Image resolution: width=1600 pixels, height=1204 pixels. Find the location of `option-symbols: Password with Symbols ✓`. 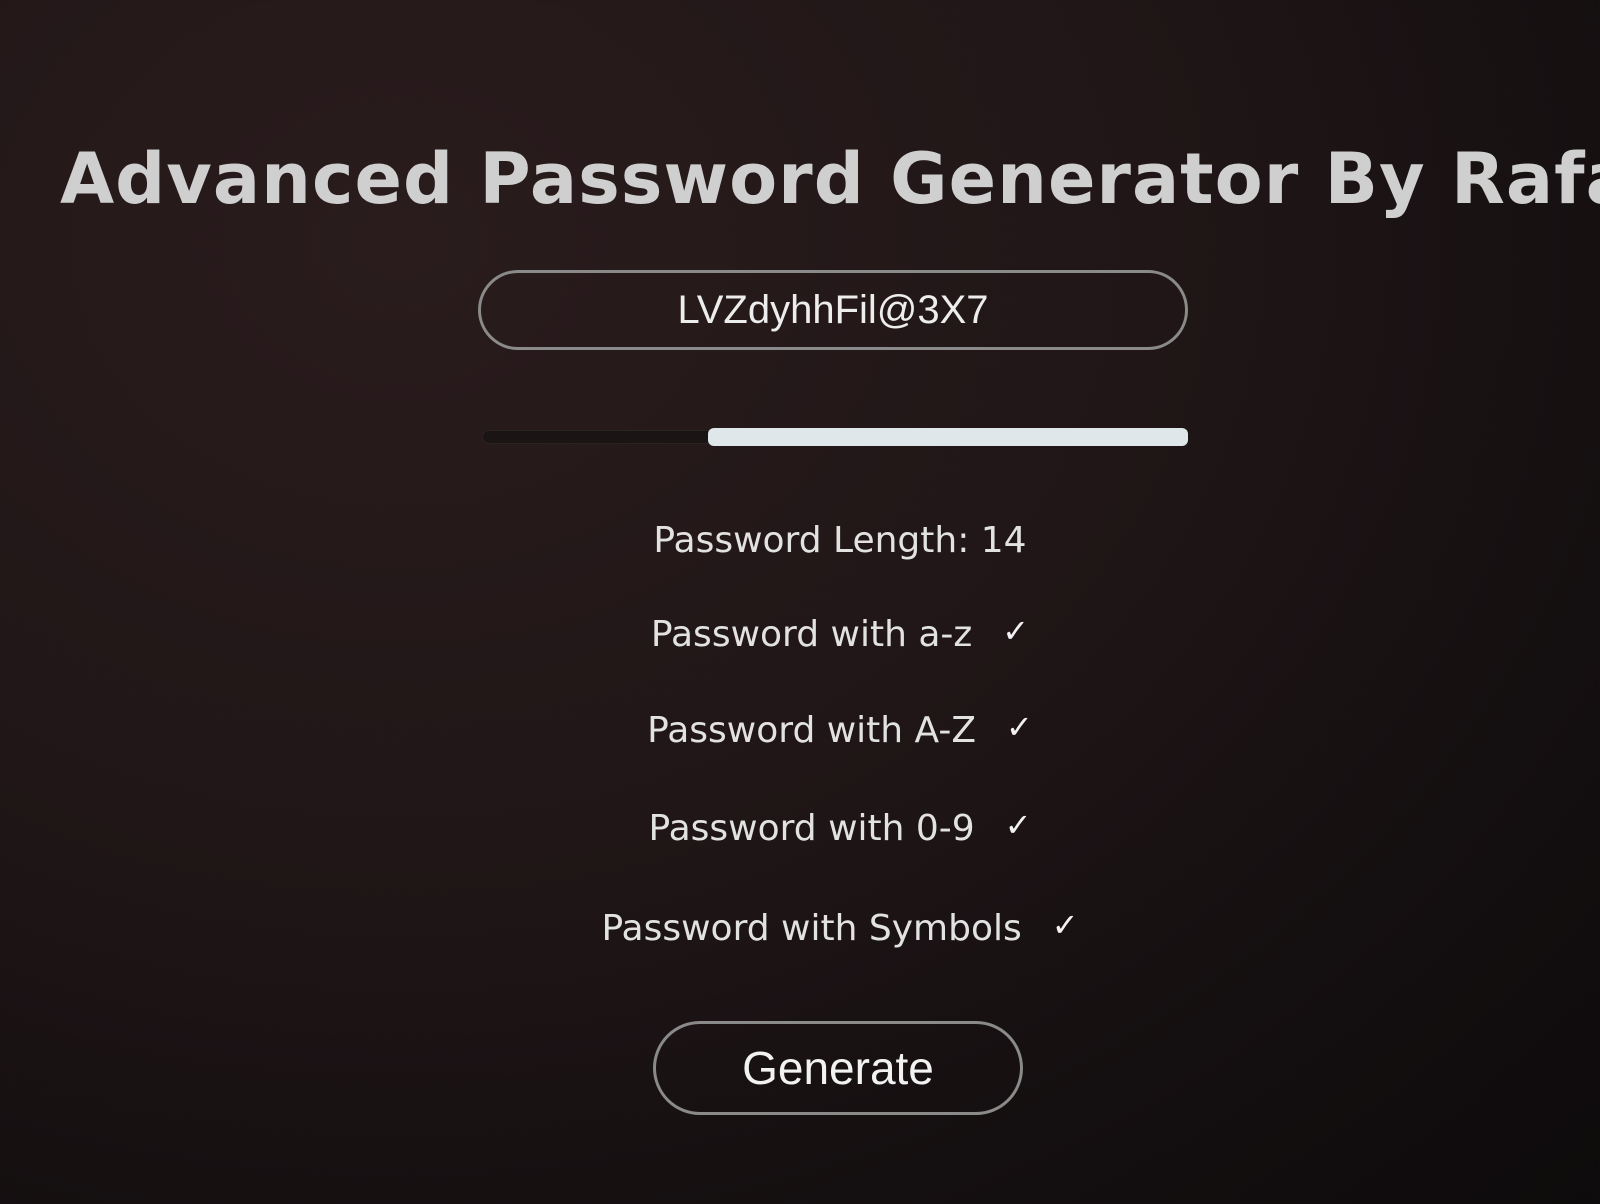

option-symbols: Password with Symbols ✓ is located at coordinates (800, 927).